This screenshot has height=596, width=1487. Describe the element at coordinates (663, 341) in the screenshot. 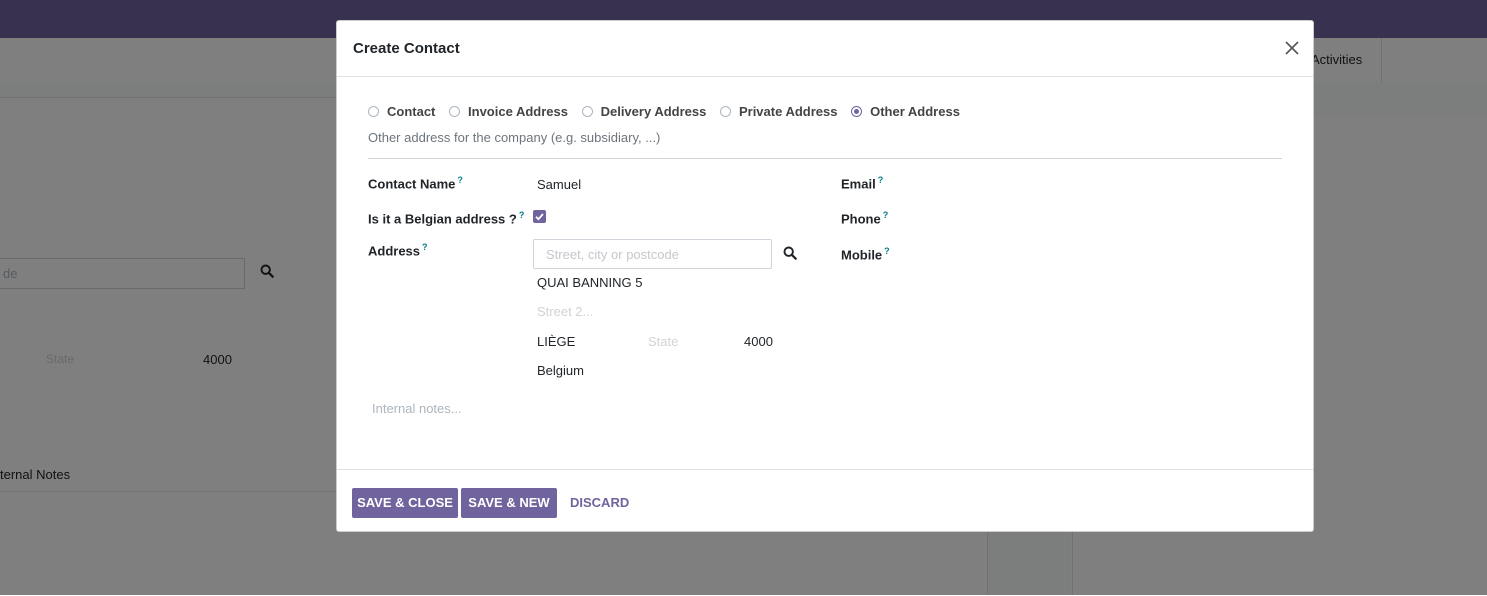

I see `state-field: State` at that location.